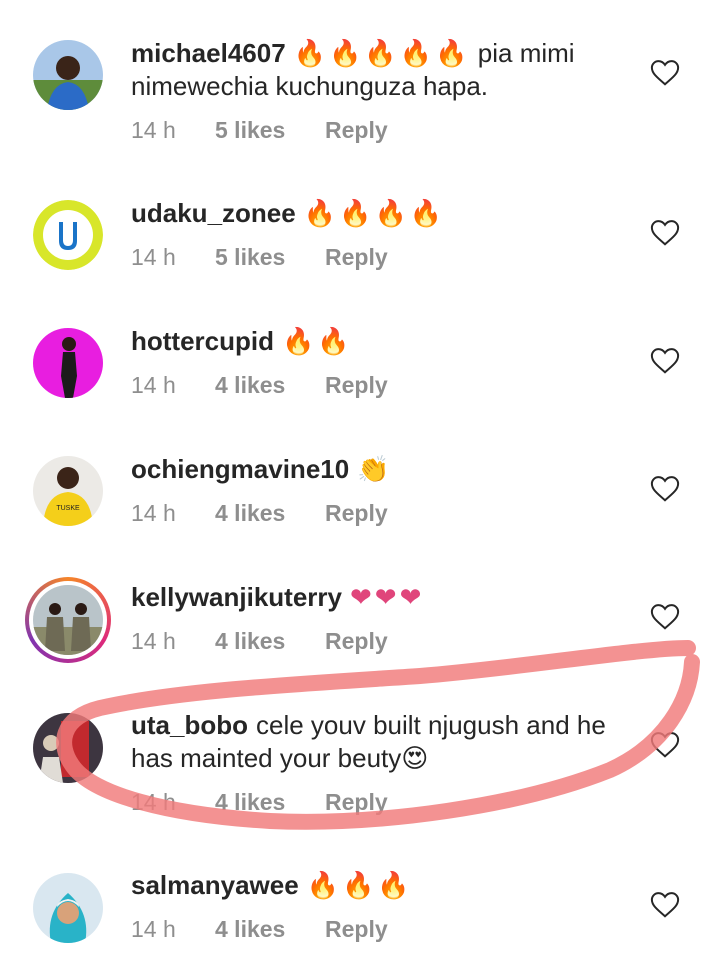  I want to click on comment-text-block: ochiengmavine10 👏, so click(383, 469).